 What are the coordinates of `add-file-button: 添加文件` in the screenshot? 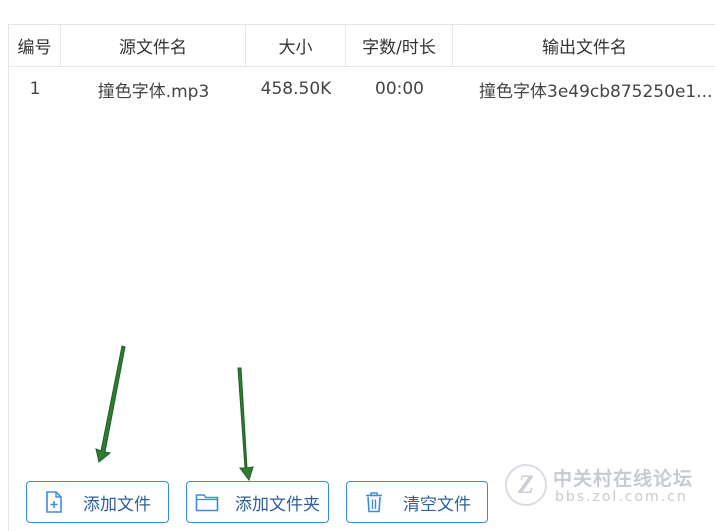 It's located at (97, 502).